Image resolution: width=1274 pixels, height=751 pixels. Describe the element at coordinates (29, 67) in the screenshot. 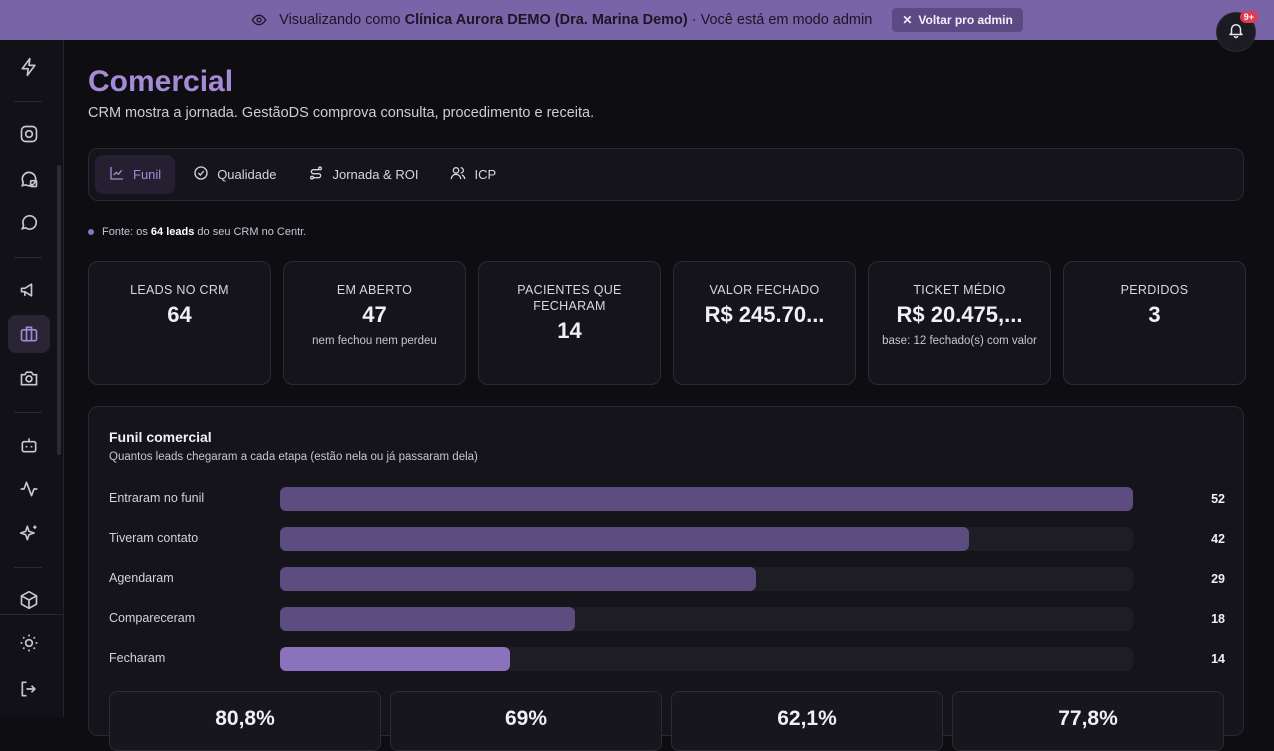

I see `lightning-icon` at that location.